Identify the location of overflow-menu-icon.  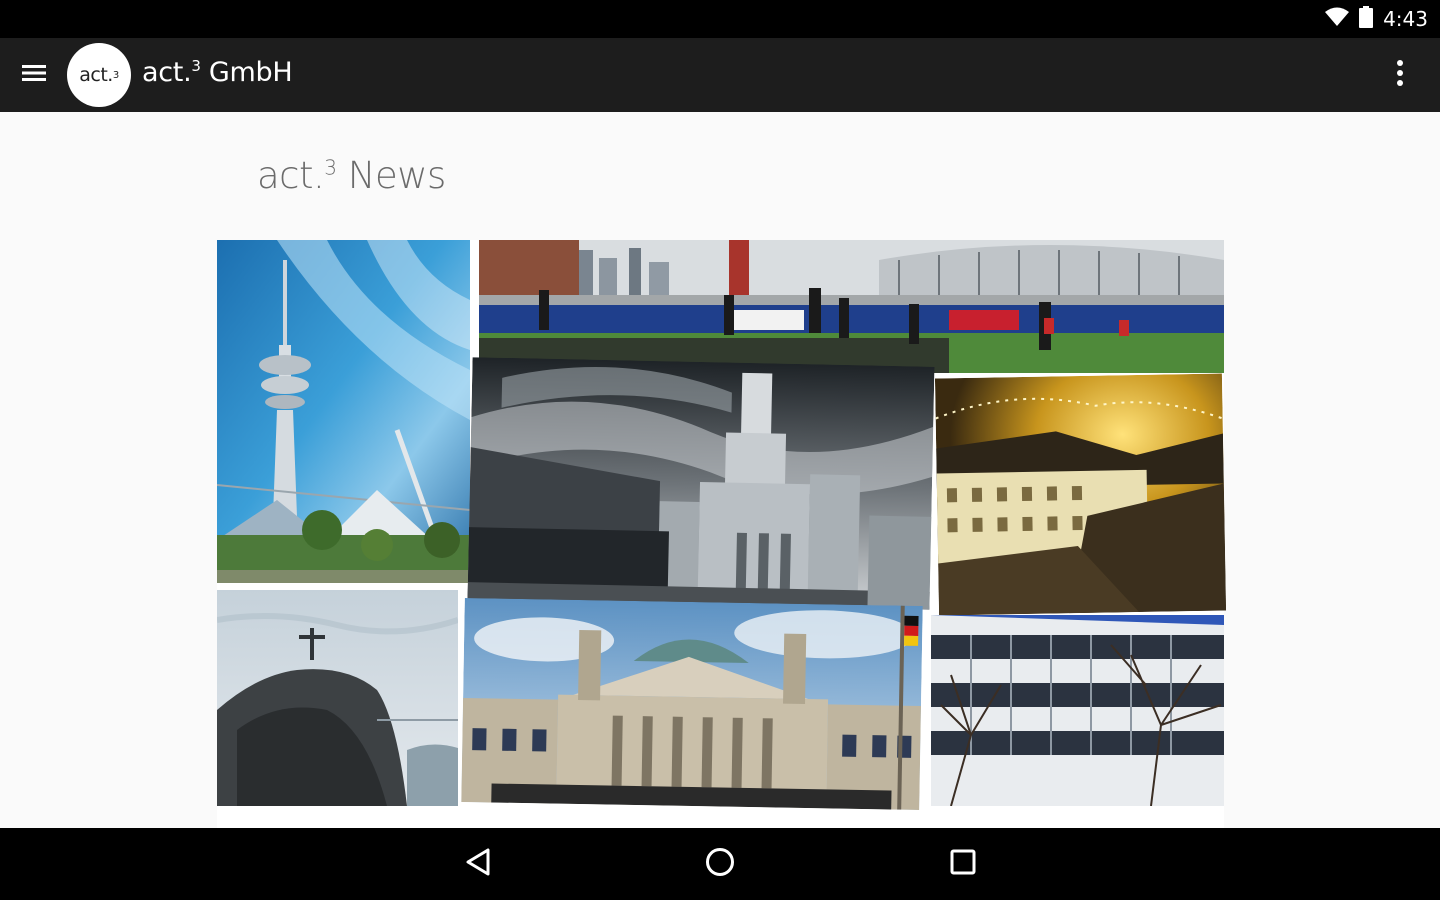
(1400, 75).